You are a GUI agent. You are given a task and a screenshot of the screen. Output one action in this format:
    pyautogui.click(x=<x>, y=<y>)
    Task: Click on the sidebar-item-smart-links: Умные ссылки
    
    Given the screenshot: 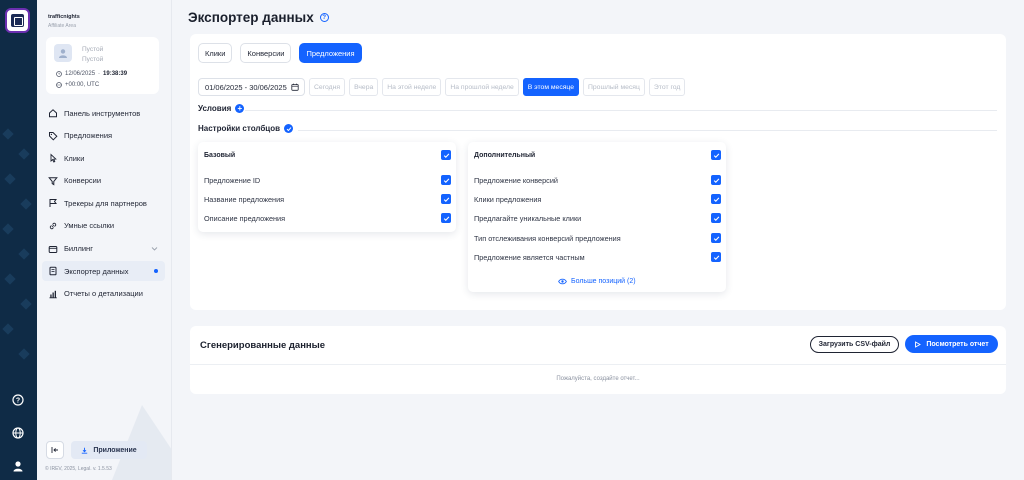 What is the action you would take?
    pyautogui.click(x=103, y=226)
    